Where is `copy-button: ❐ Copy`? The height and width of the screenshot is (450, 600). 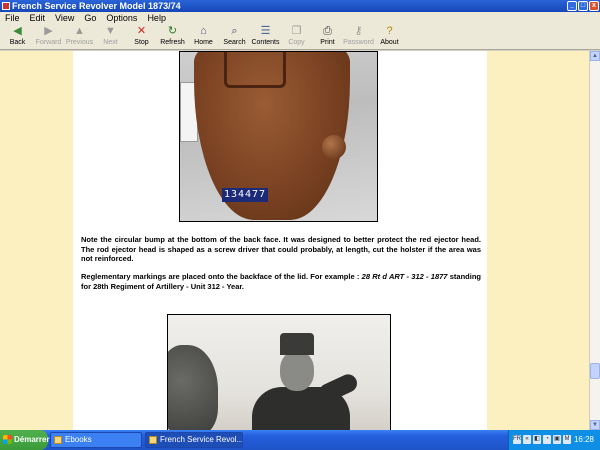 copy-button: ❐ Copy is located at coordinates (296, 37).